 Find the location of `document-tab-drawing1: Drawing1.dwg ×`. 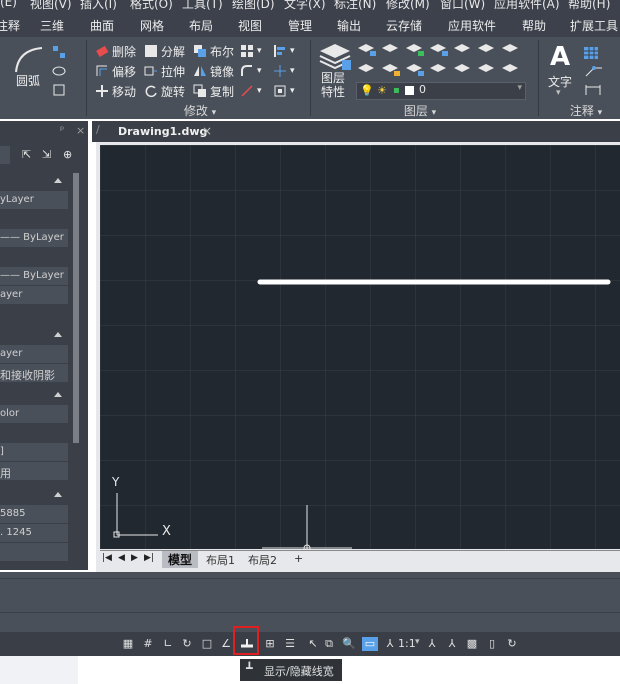

document-tab-drawing1: Drawing1.dwg × is located at coordinates (160, 132).